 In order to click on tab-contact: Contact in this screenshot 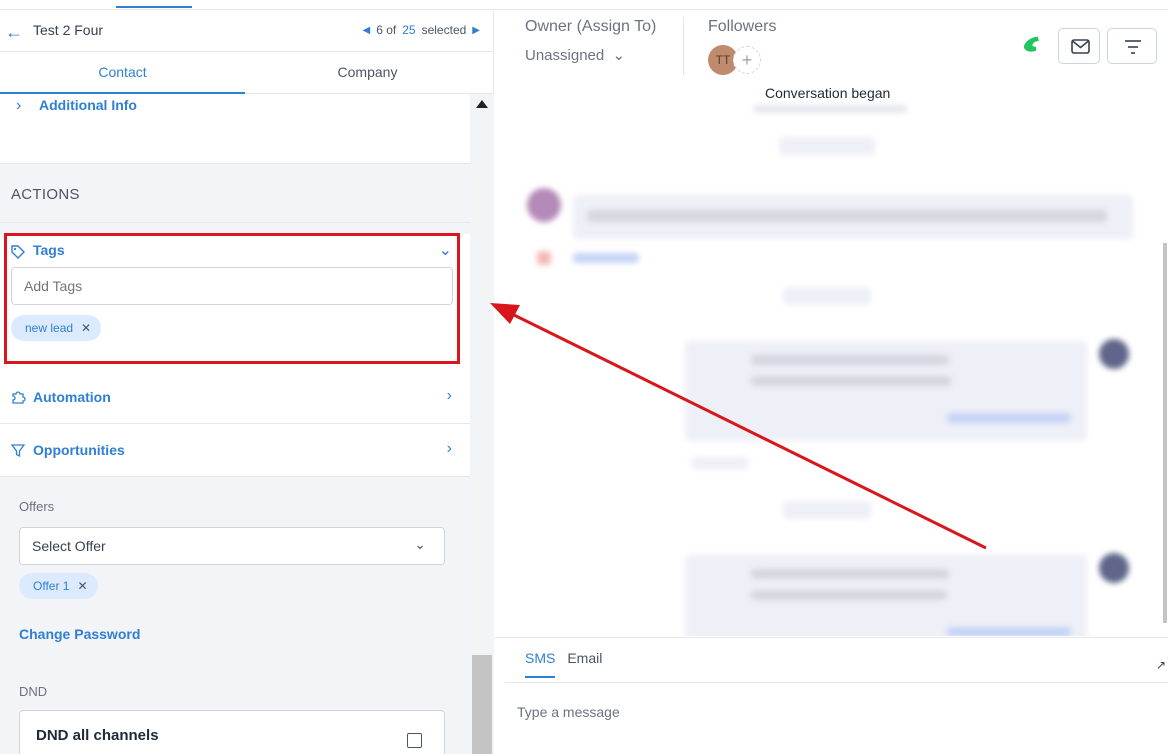, I will do `click(122, 73)`.